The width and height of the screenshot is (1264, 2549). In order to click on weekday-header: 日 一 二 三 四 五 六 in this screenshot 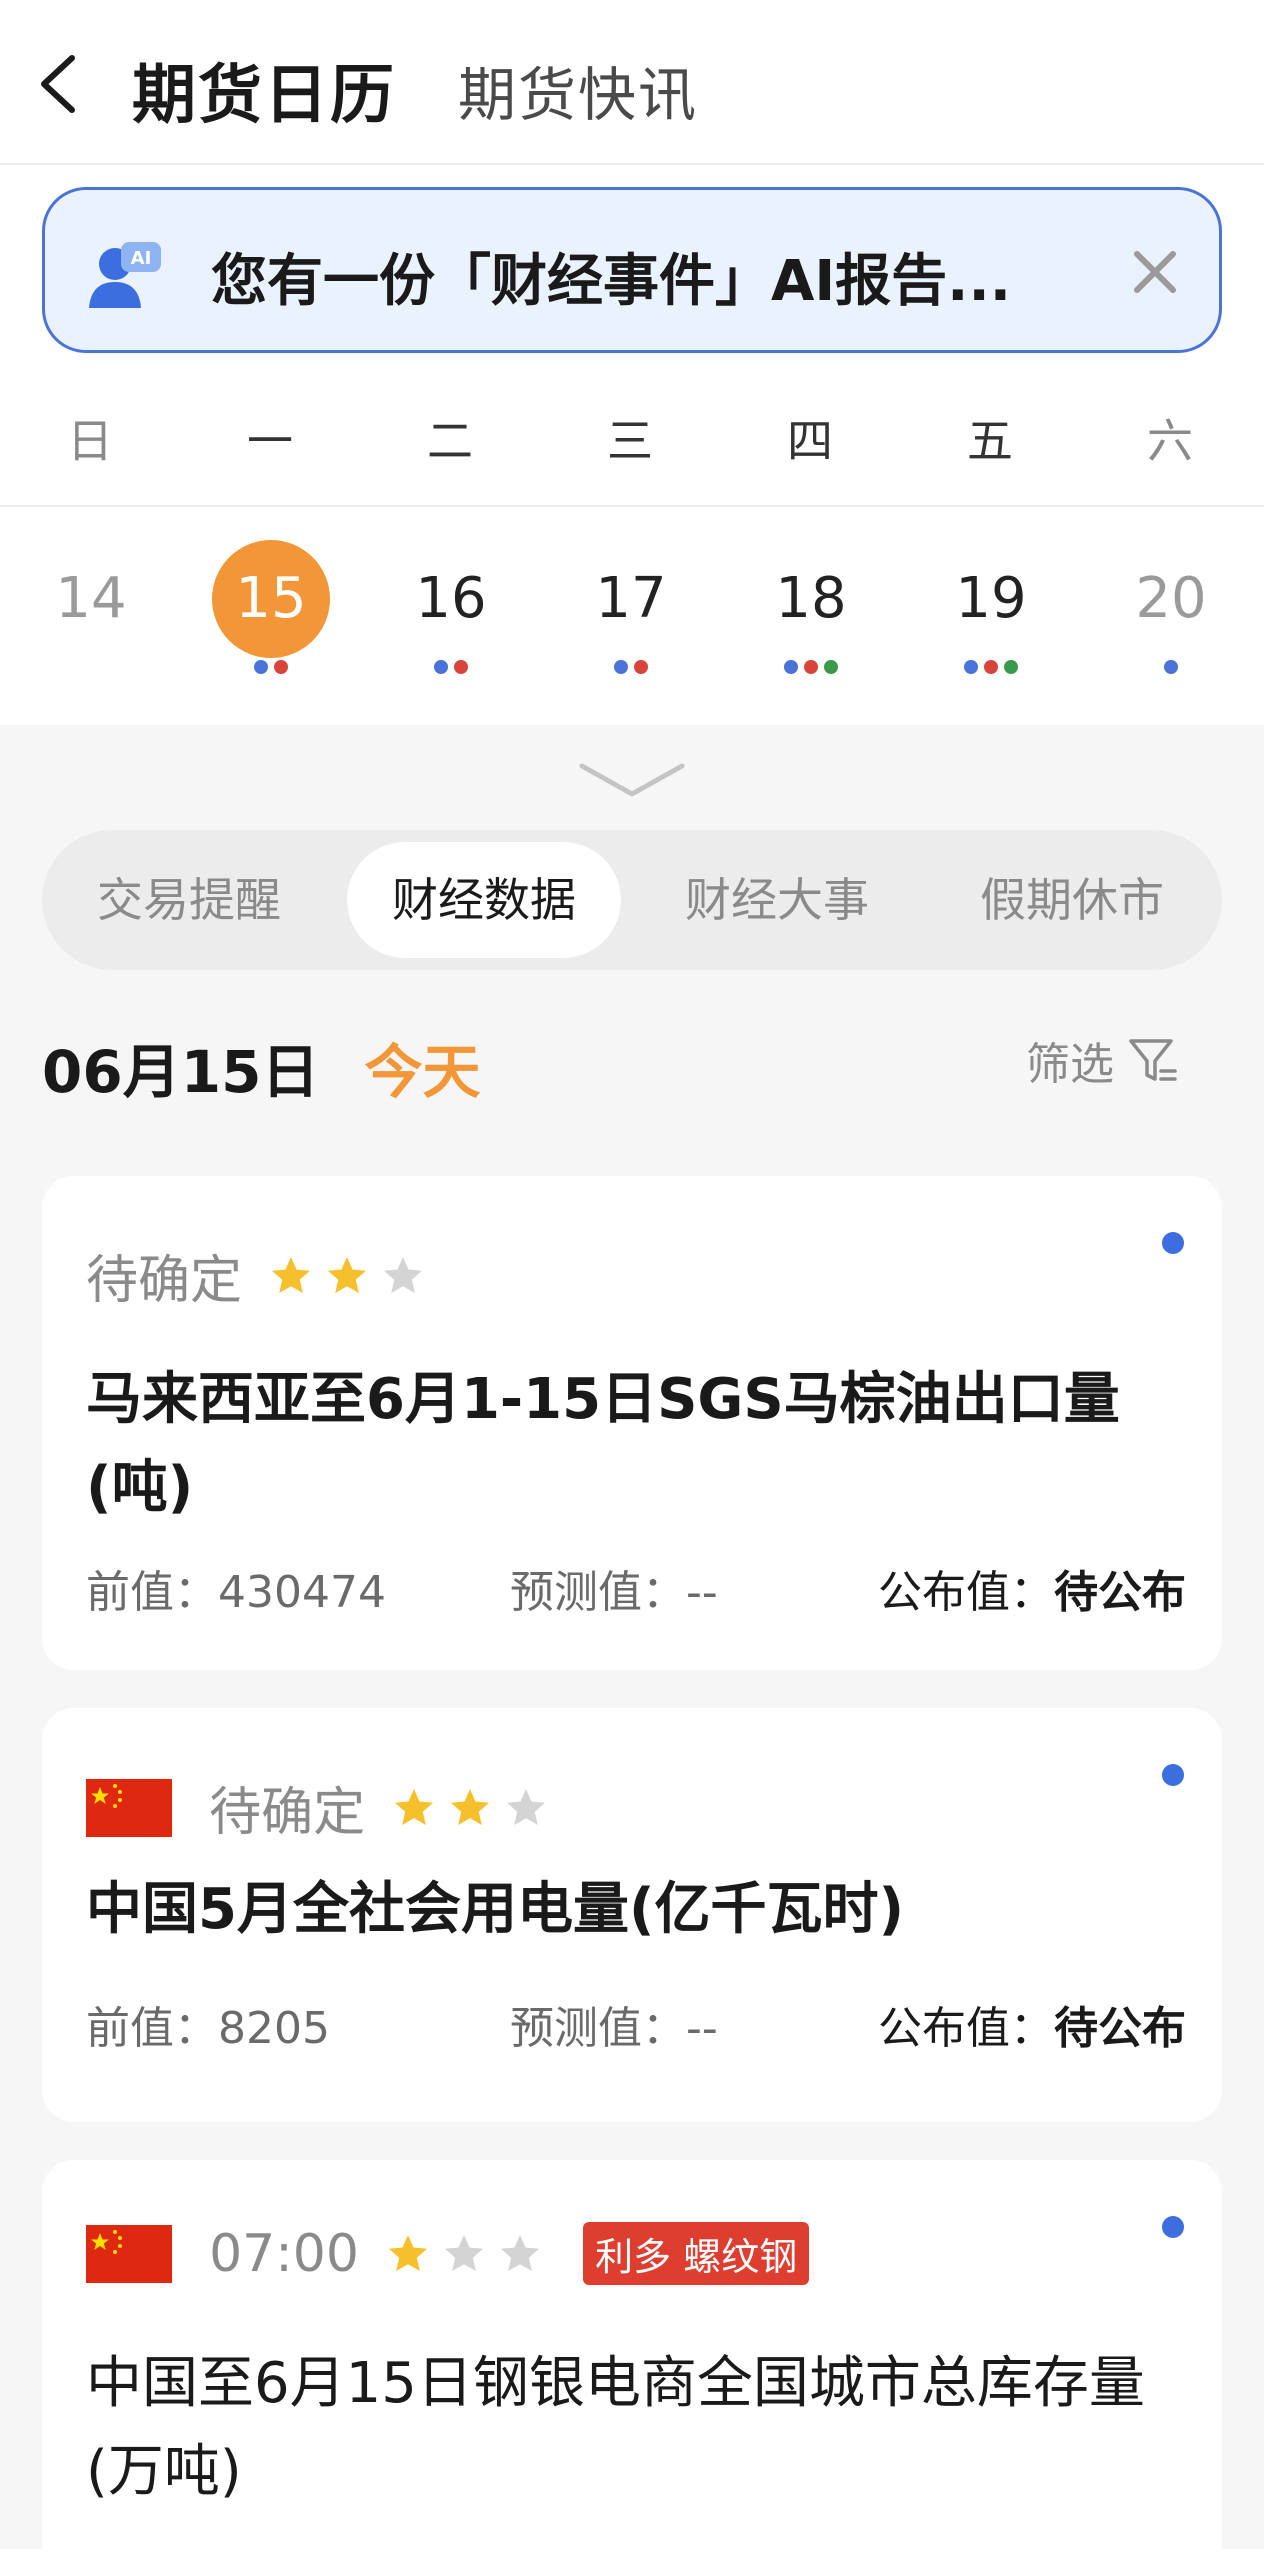, I will do `click(632, 440)`.